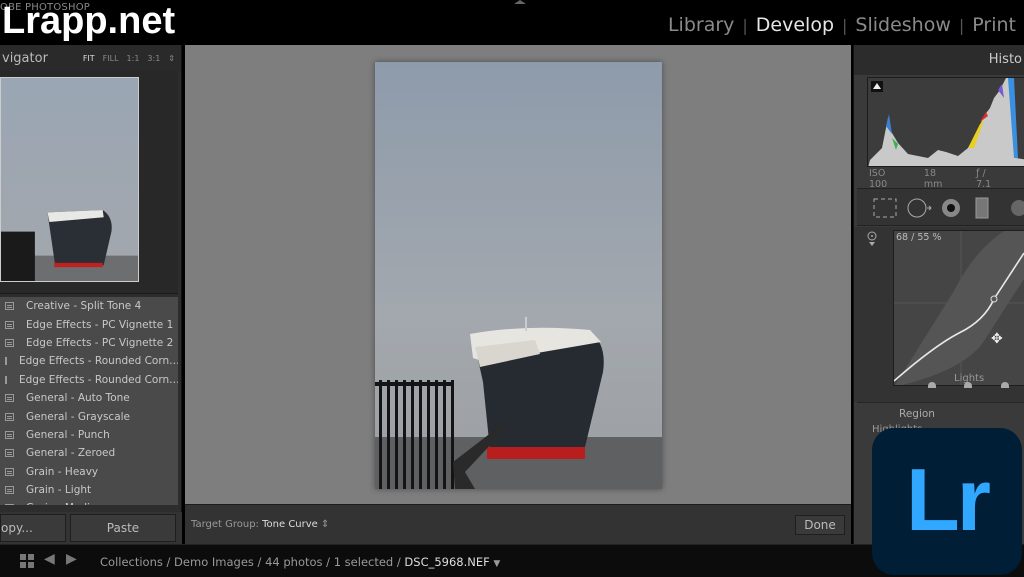 This screenshot has width=1024, height=577. I want to click on tone-curve-panel: 68 / 55 % Lights ✥, so click(939, 314).